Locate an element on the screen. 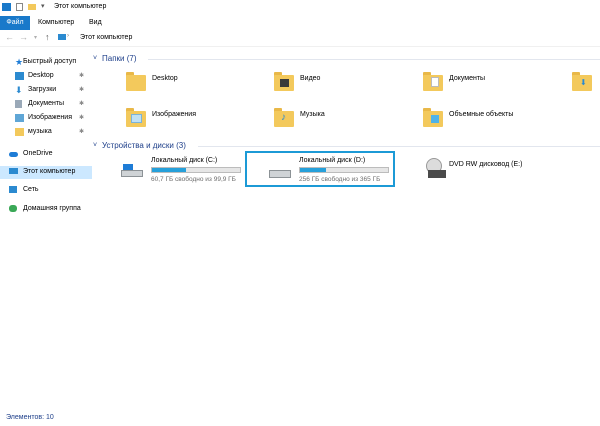 The image size is (600, 426). sidebar-item-label: Документы is located at coordinates (46, 103).